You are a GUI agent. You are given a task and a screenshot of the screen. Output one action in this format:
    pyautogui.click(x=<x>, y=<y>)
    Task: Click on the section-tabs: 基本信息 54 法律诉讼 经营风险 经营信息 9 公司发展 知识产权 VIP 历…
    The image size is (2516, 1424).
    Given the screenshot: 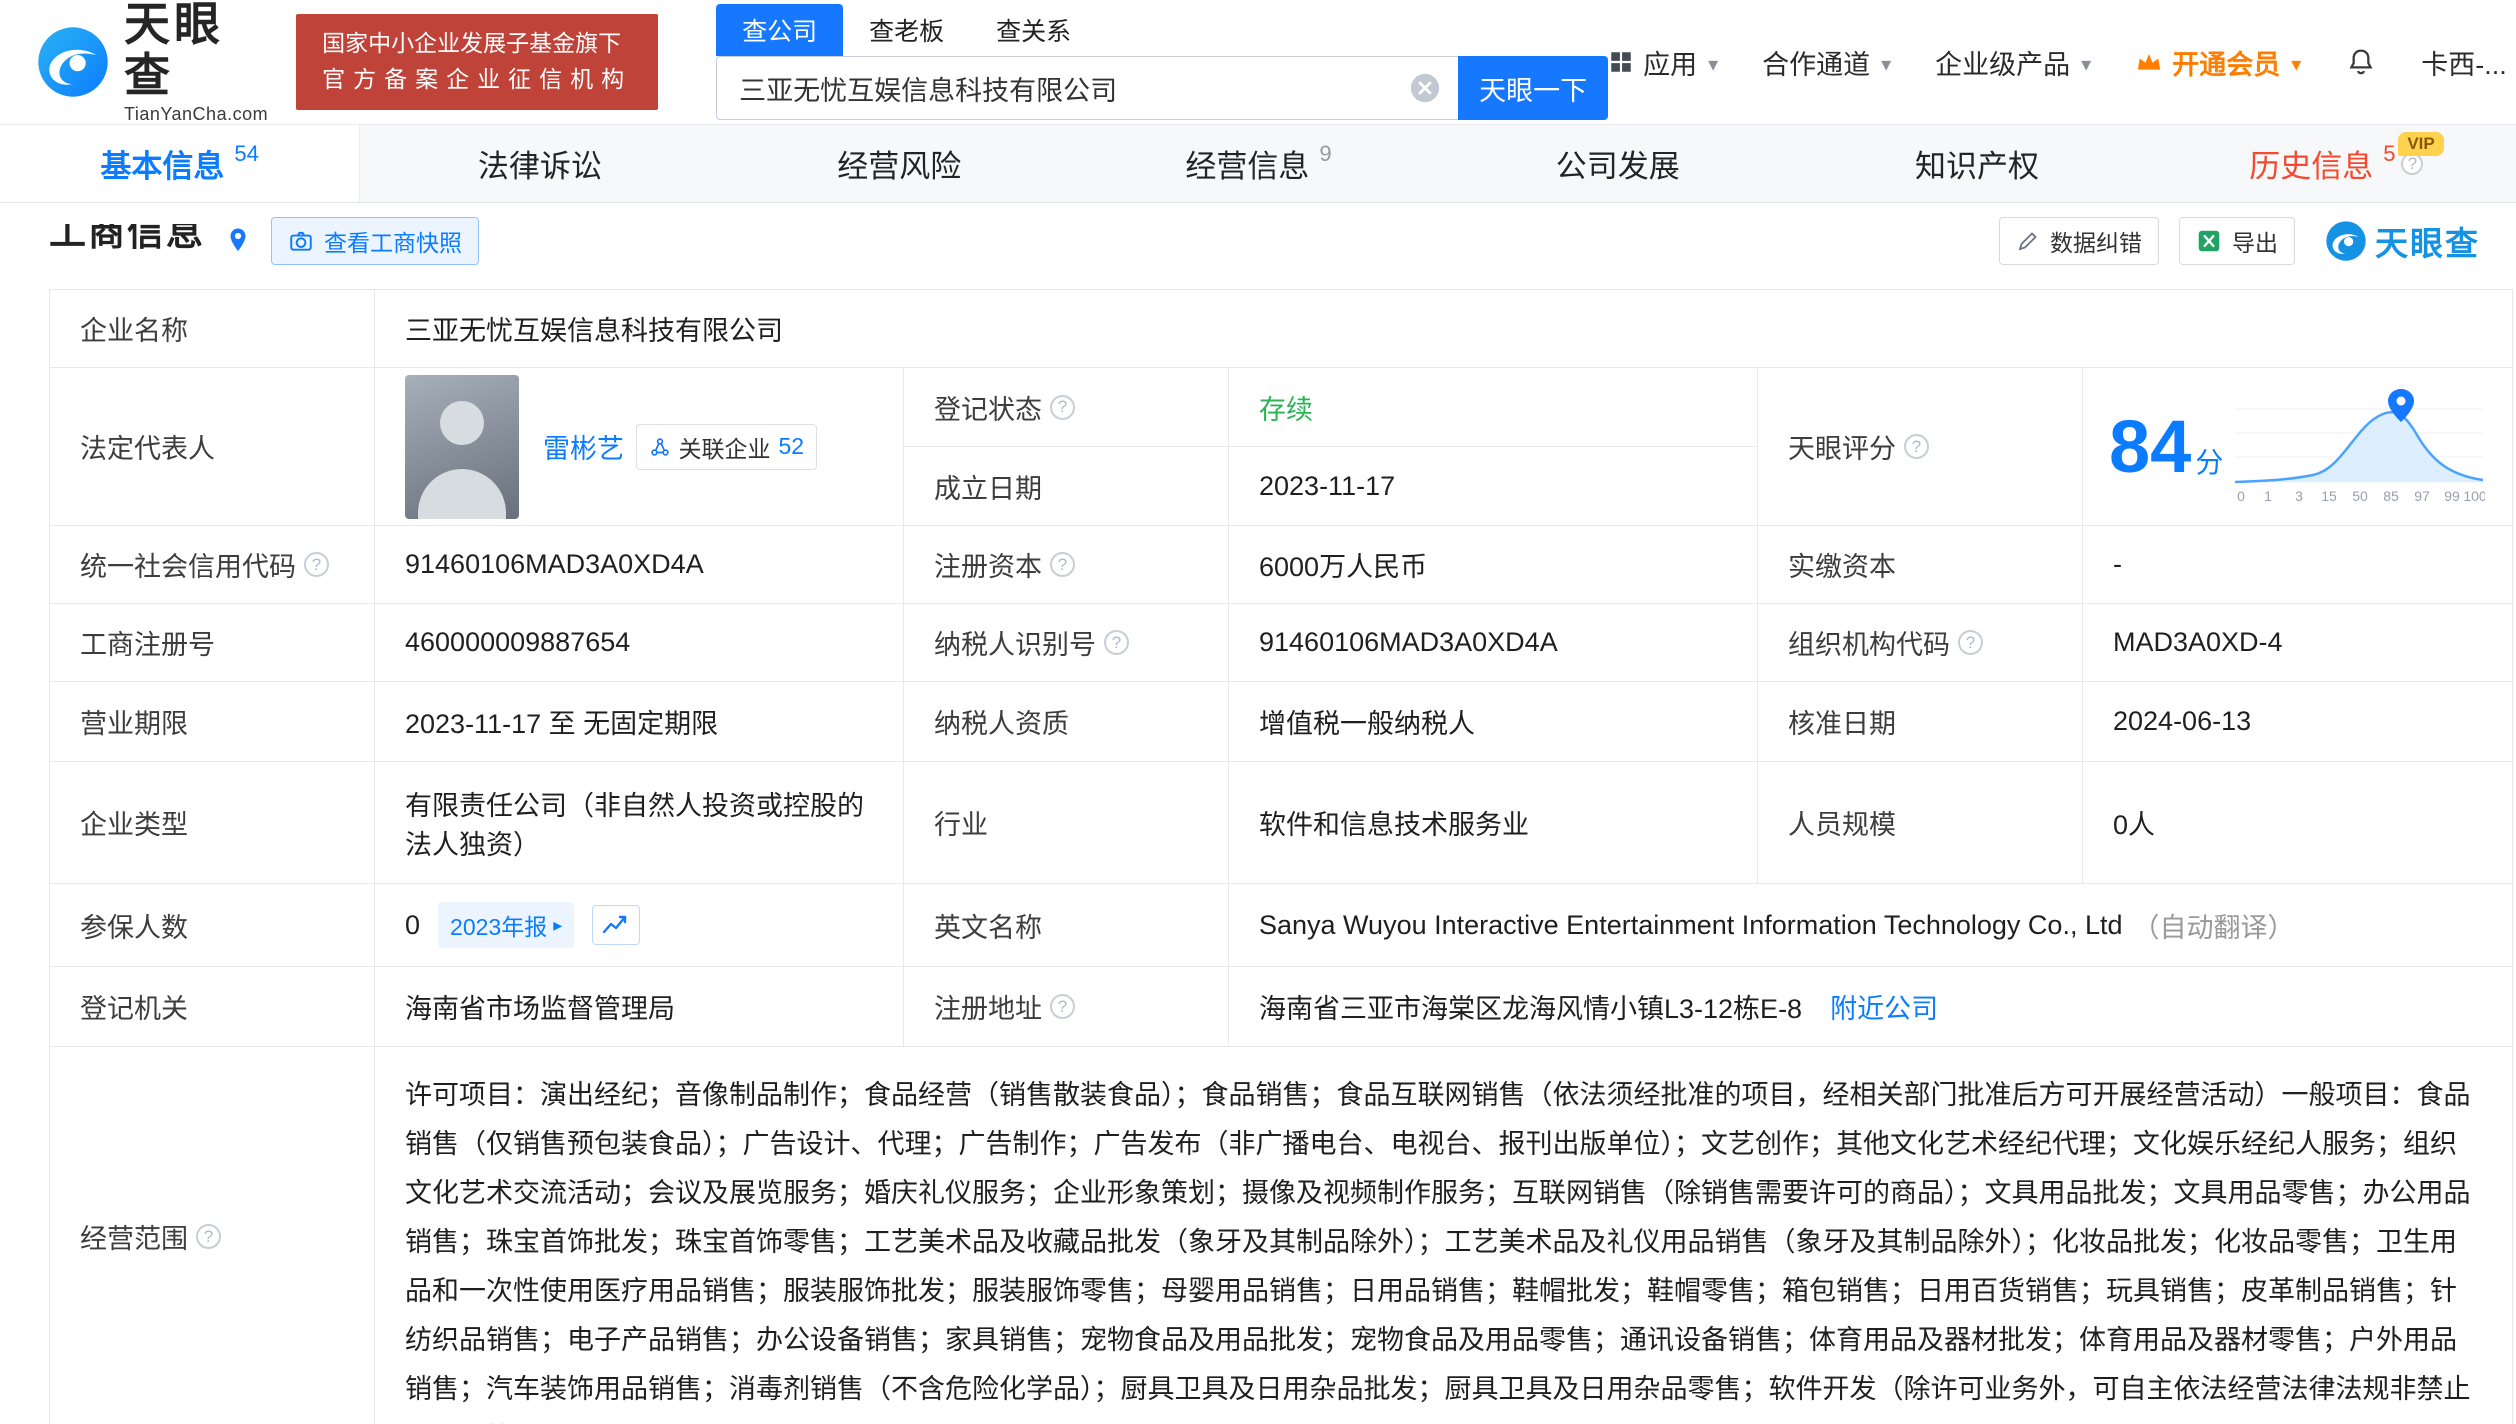 What is the action you would take?
    pyautogui.click(x=1258, y=163)
    